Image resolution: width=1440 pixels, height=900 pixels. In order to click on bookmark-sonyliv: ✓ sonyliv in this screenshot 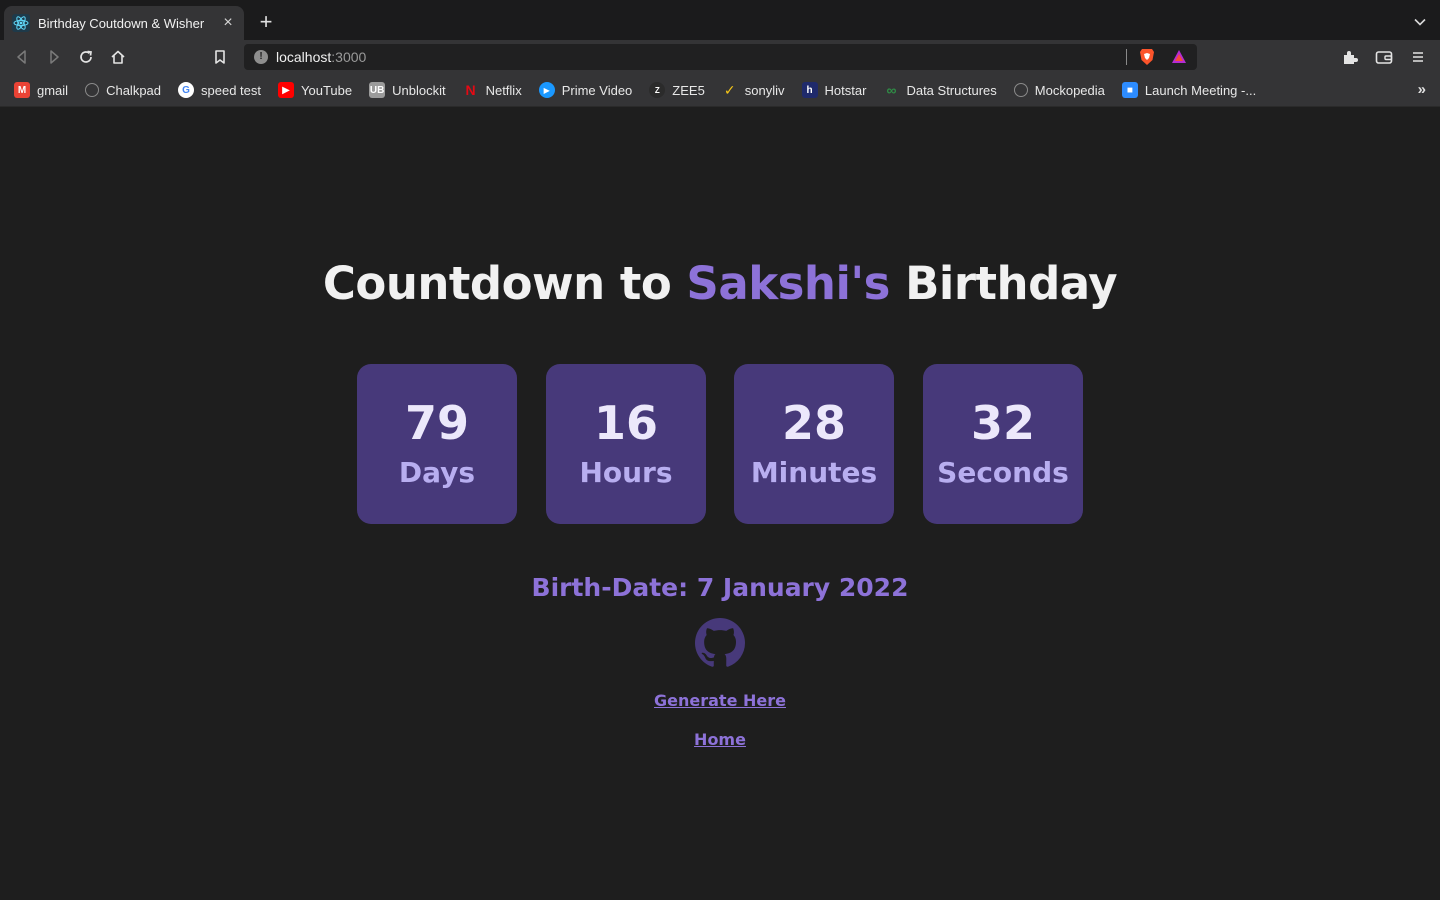, I will do `click(753, 90)`.